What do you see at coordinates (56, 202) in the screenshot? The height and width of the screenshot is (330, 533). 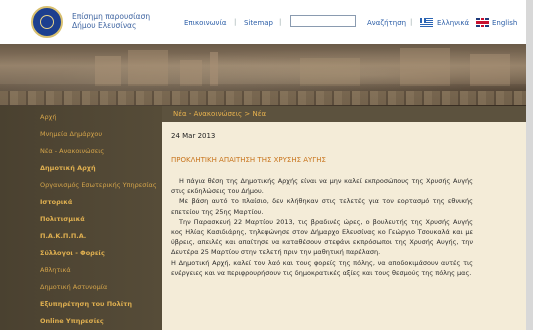 I see `sidebar-item-history: Ιστορικά` at bounding box center [56, 202].